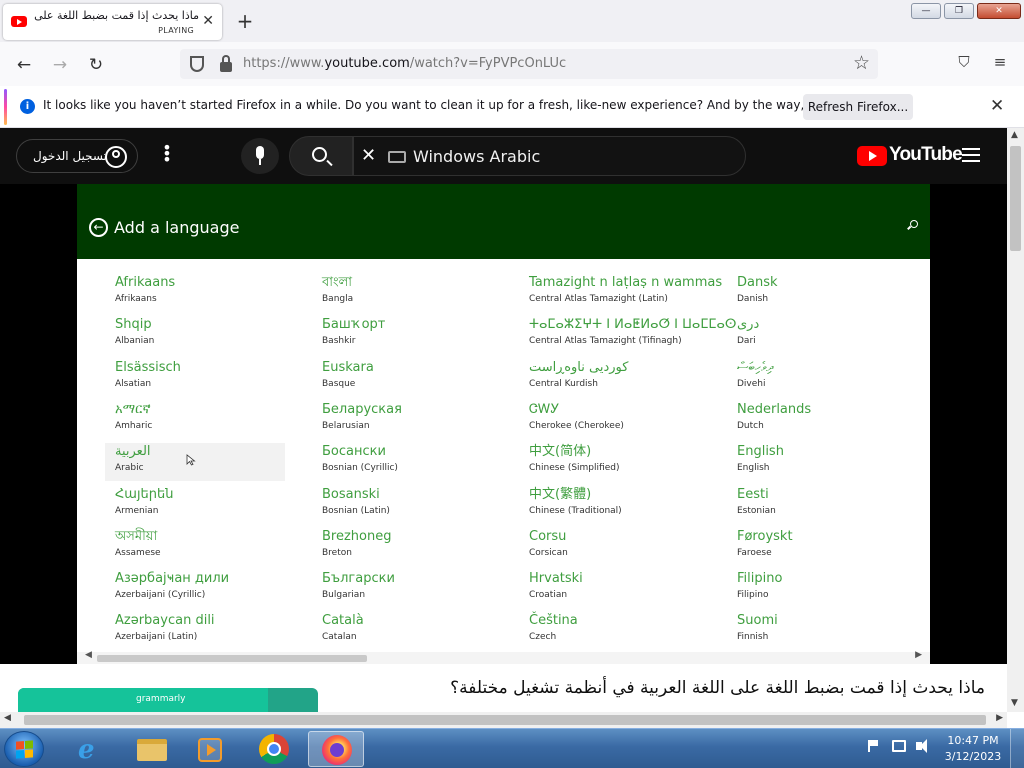 This screenshot has width=1024, height=768. I want to click on settings-menu-icon: • • •, so click(167, 154).